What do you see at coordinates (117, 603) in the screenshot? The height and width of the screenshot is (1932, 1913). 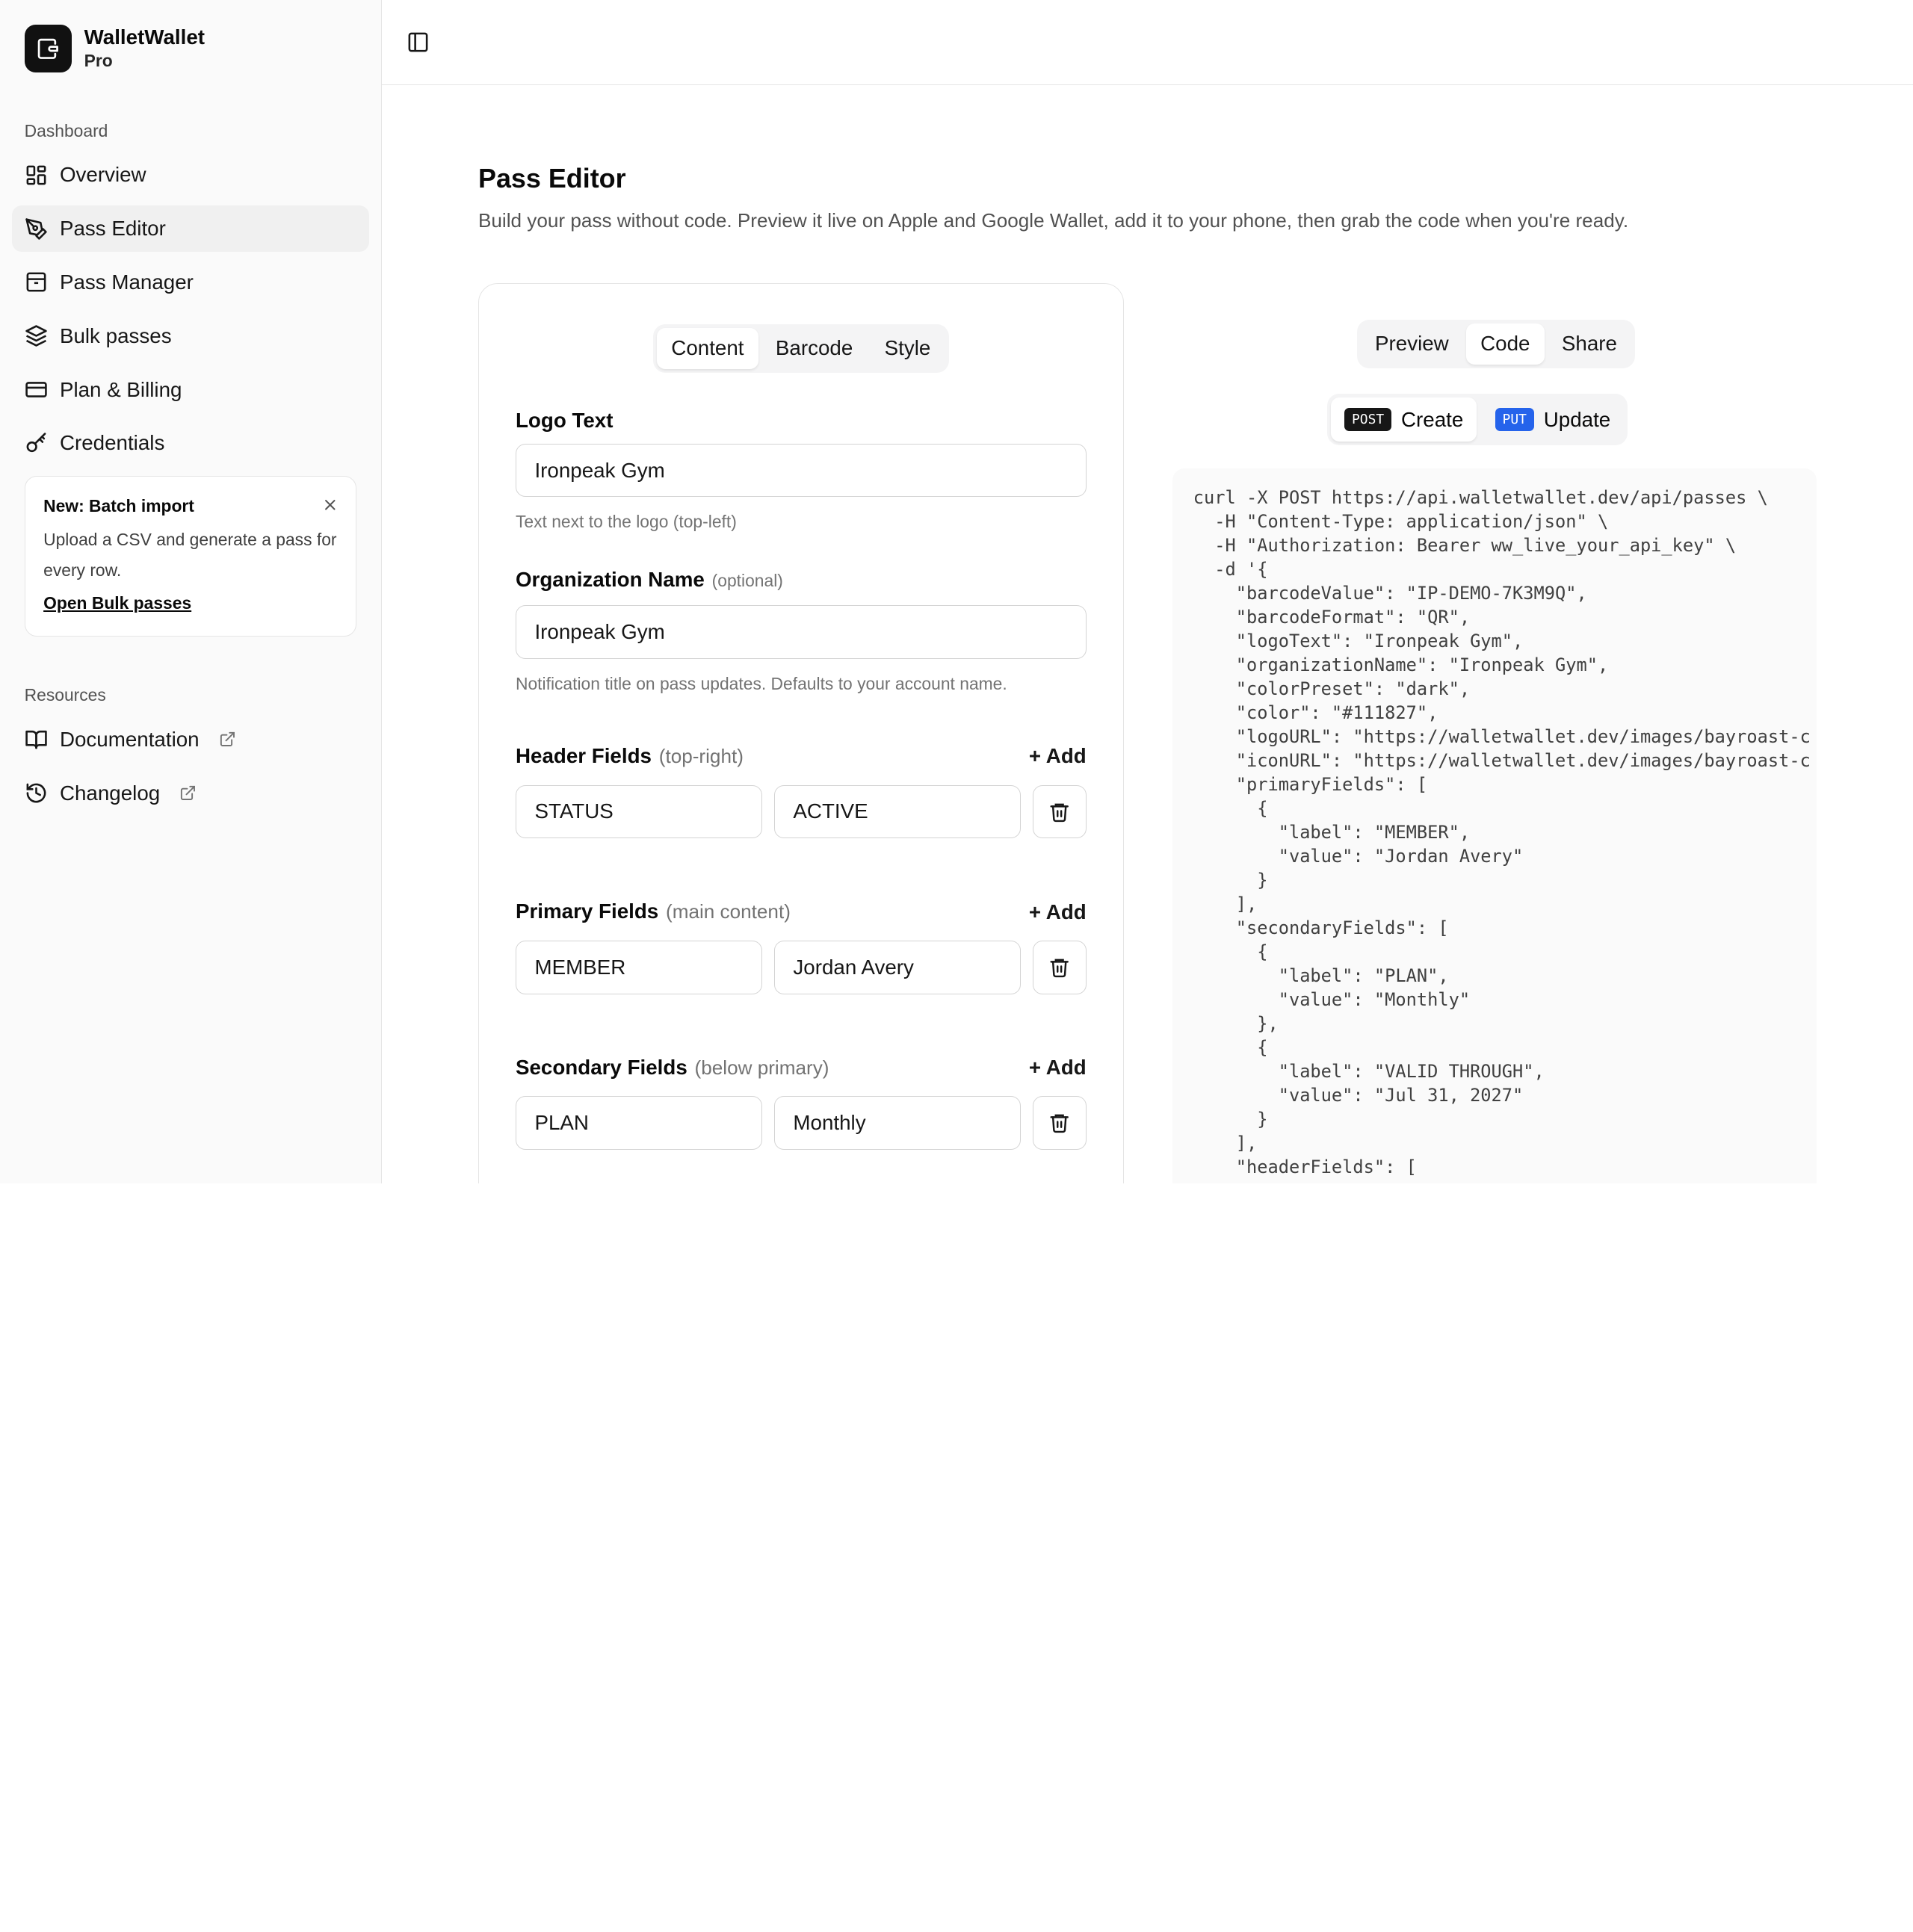 I see `open-bulk-passes-link: Open Bulk passes` at bounding box center [117, 603].